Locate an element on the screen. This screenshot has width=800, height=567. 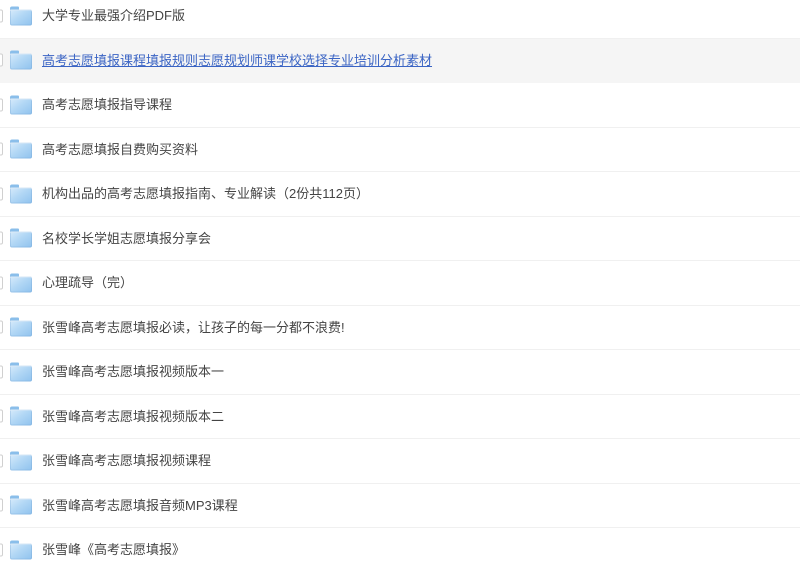
file-name-link: 名校学长学姐志愿填报分享会 is located at coordinates (126, 238).